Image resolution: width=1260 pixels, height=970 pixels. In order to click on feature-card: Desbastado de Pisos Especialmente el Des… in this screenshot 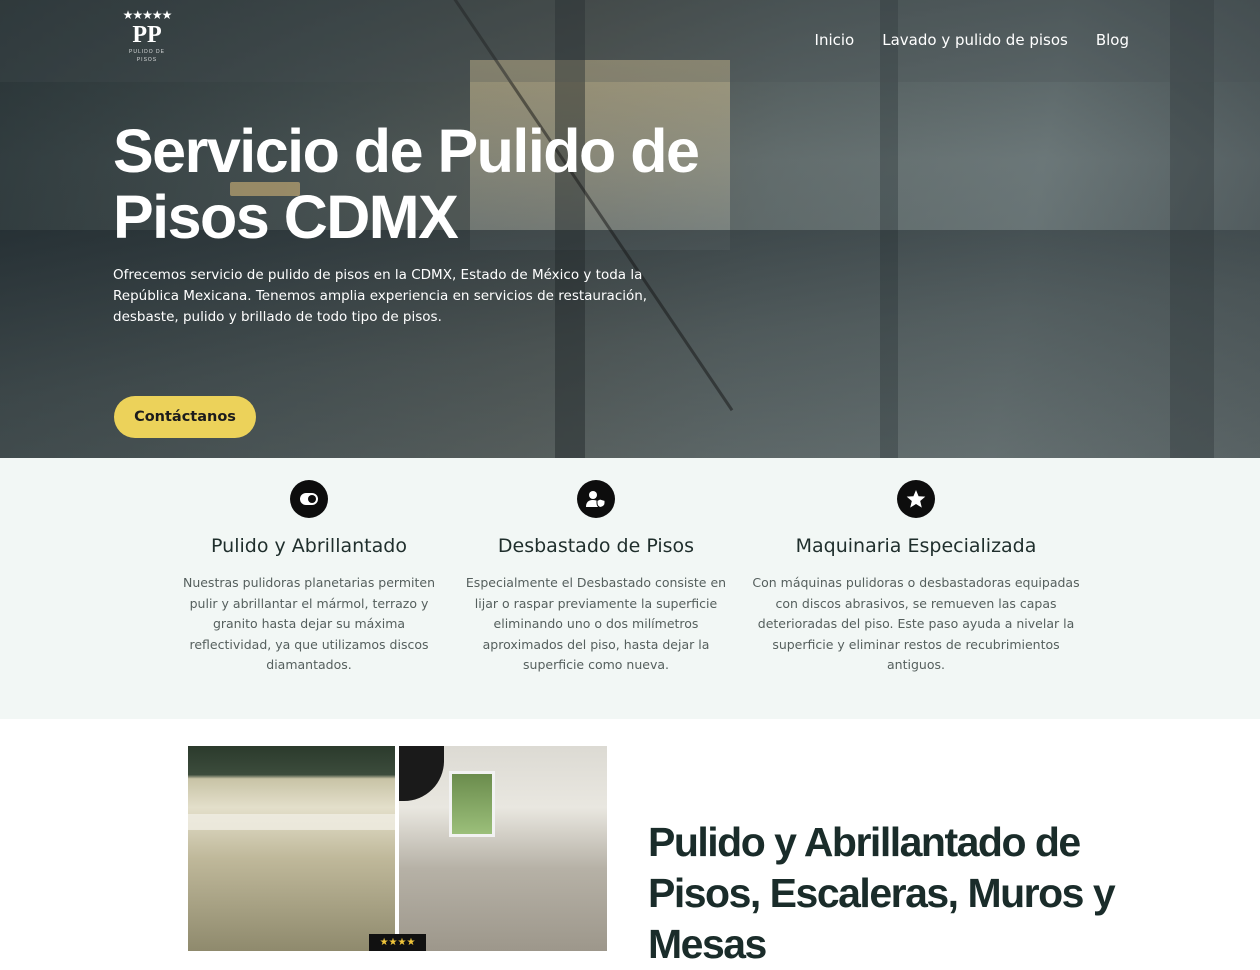, I will do `click(596, 567)`.